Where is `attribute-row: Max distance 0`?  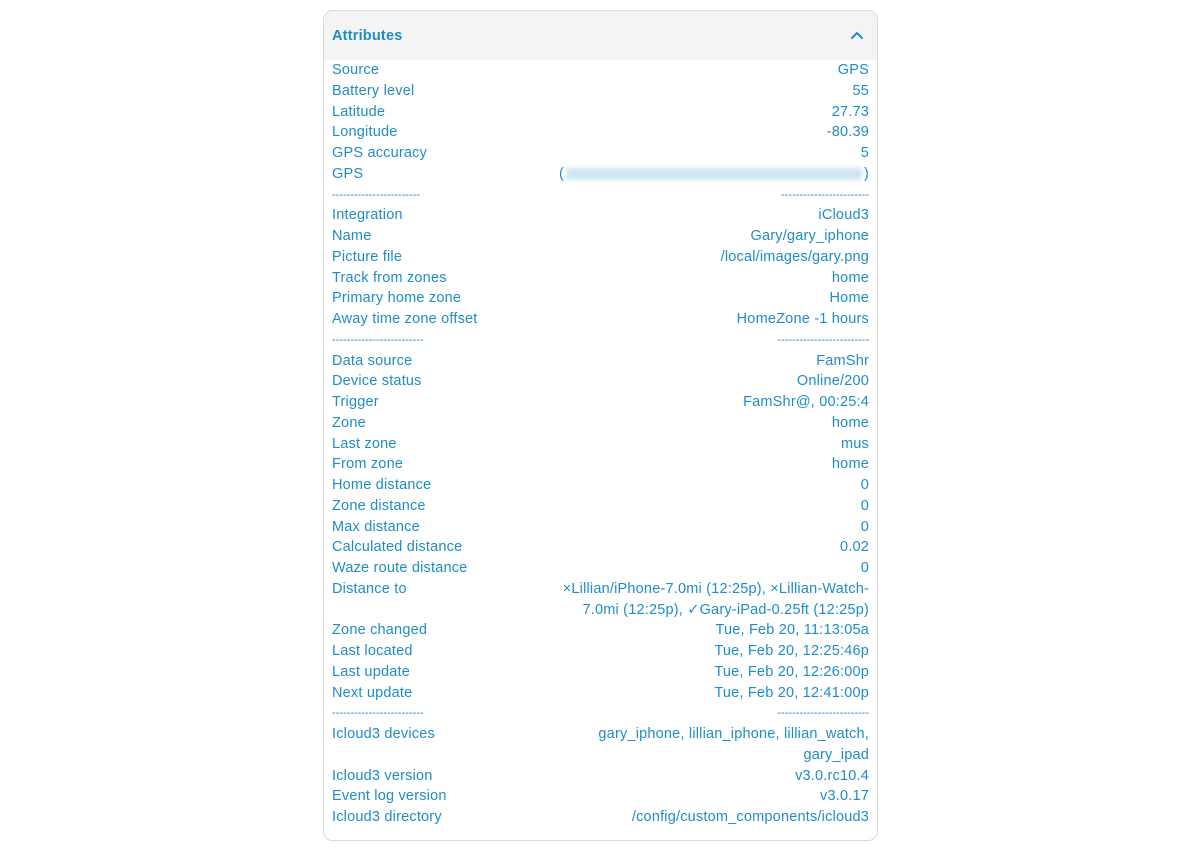
attribute-row: Max distance 0 is located at coordinates (600, 527).